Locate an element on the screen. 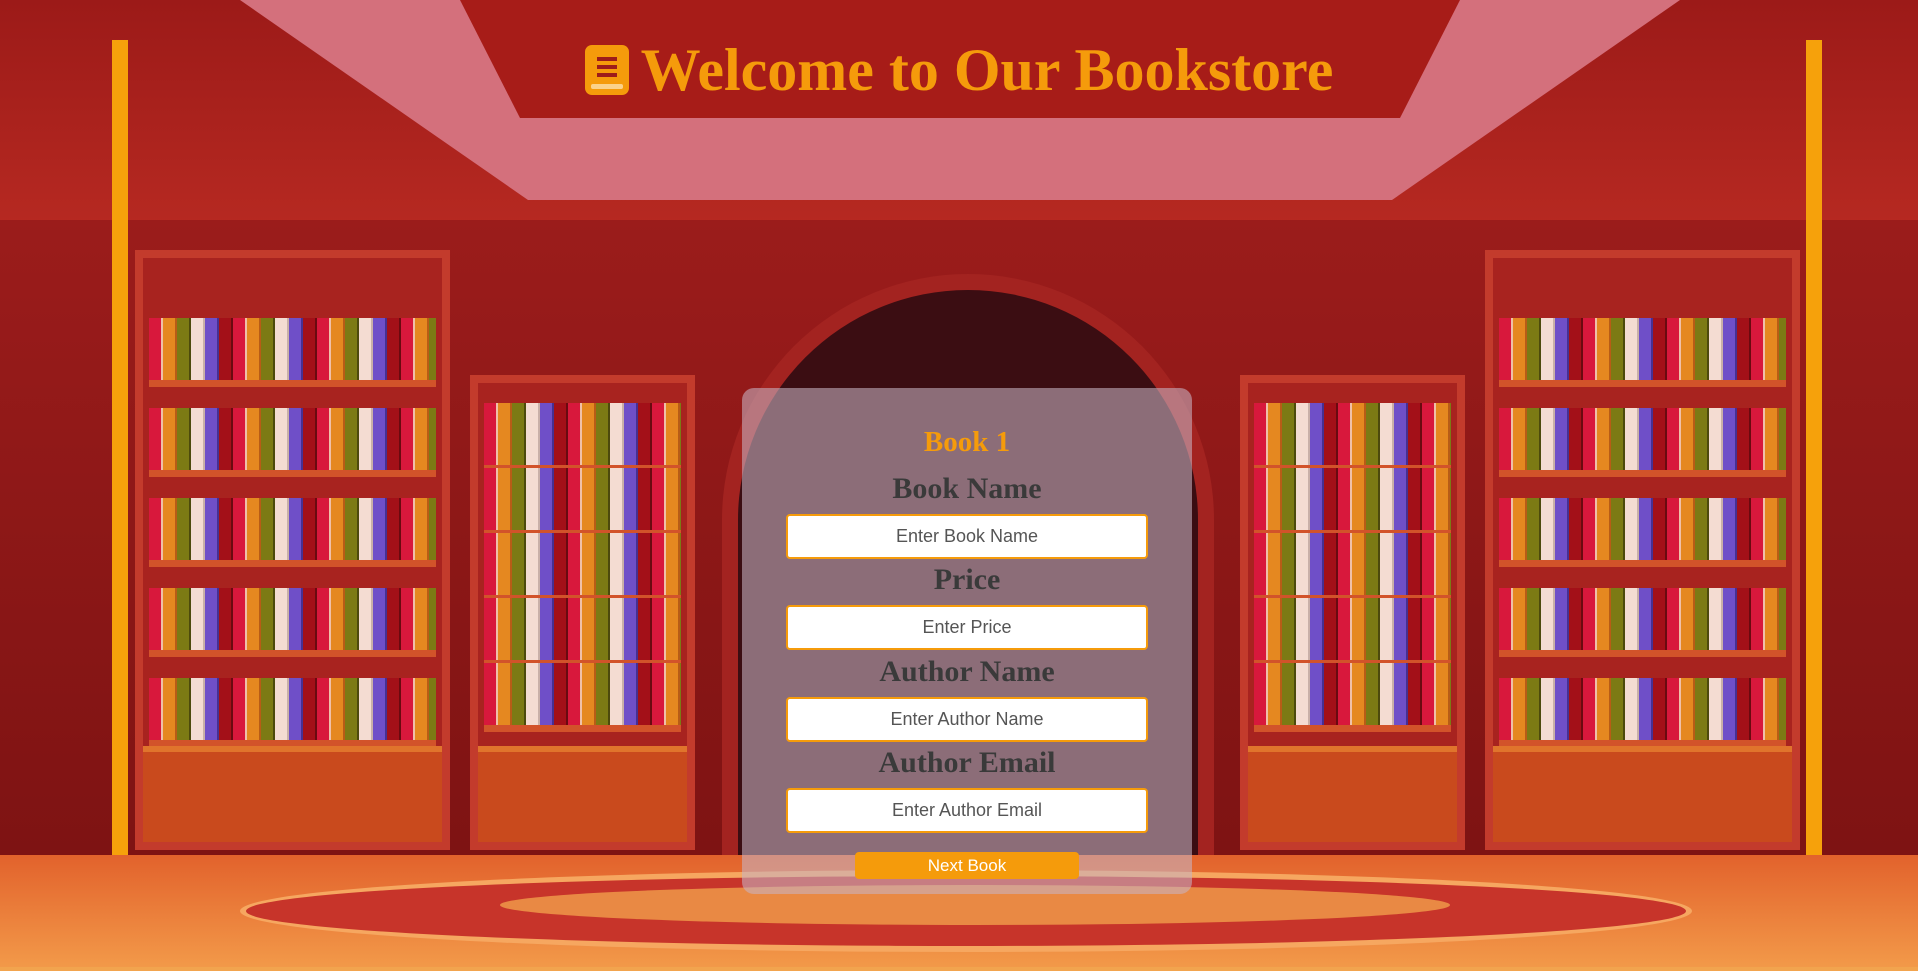 This screenshot has width=1918, height=971. book-name-input is located at coordinates (967, 536).